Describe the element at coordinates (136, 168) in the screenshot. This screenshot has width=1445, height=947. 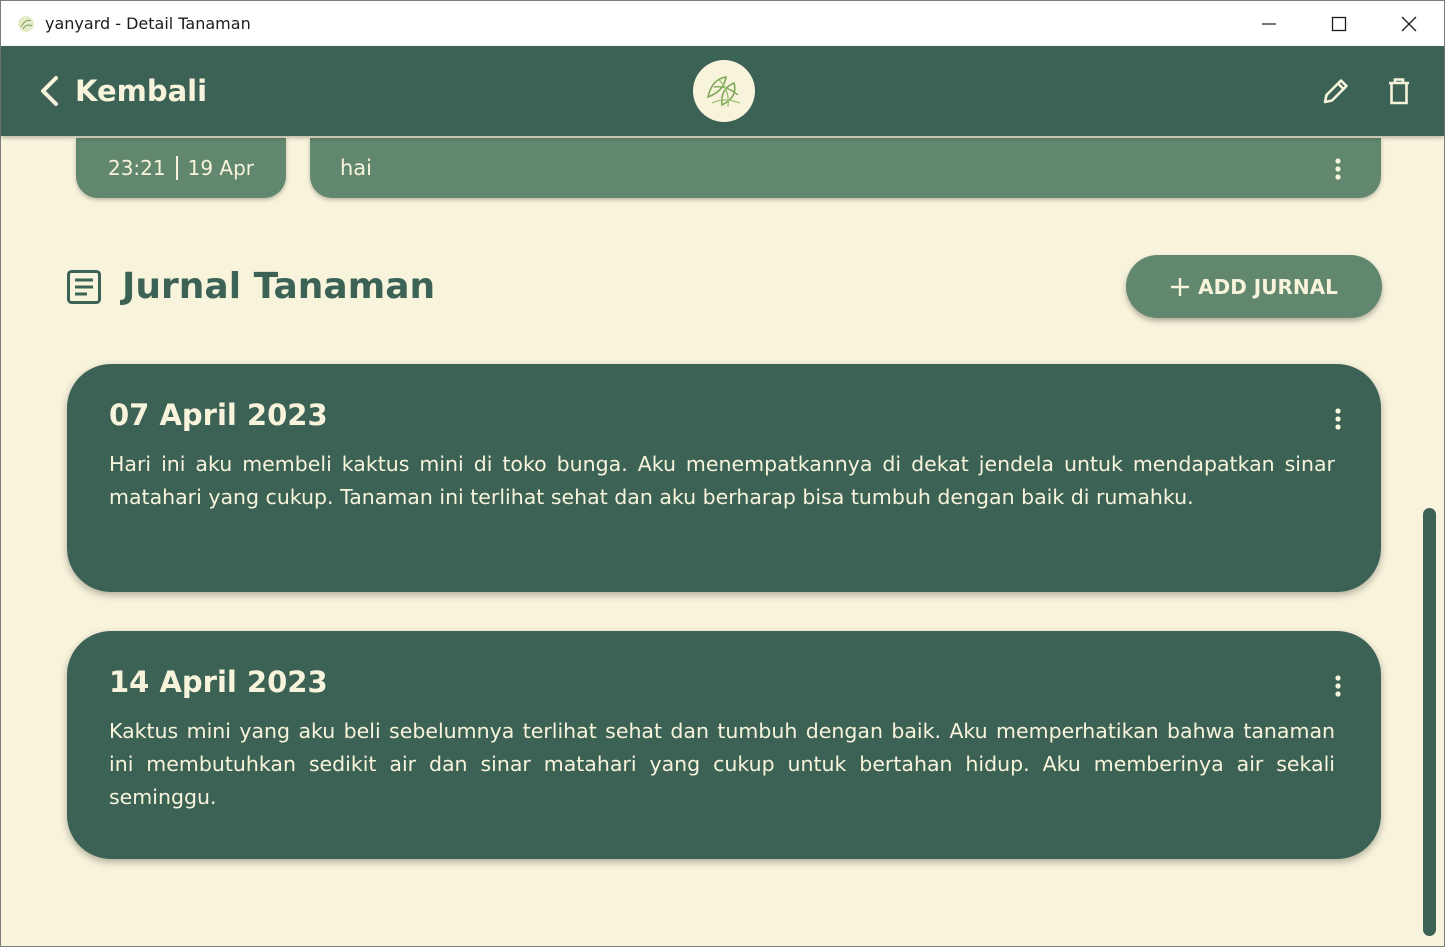
I see `note-time: 23:21` at that location.